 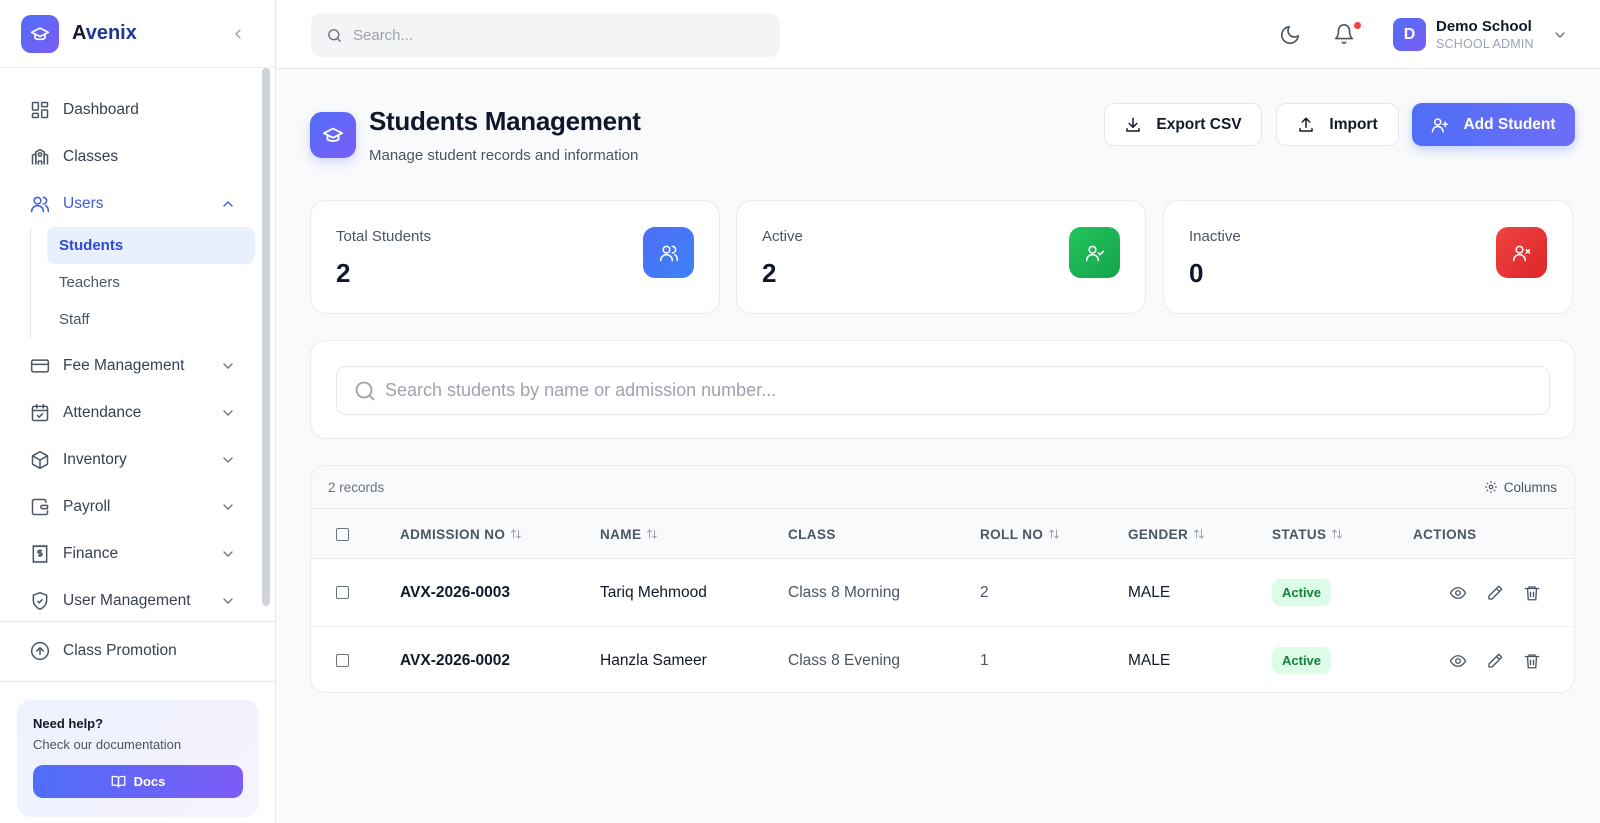 I want to click on column-label: CLASS, so click(x=812, y=534).